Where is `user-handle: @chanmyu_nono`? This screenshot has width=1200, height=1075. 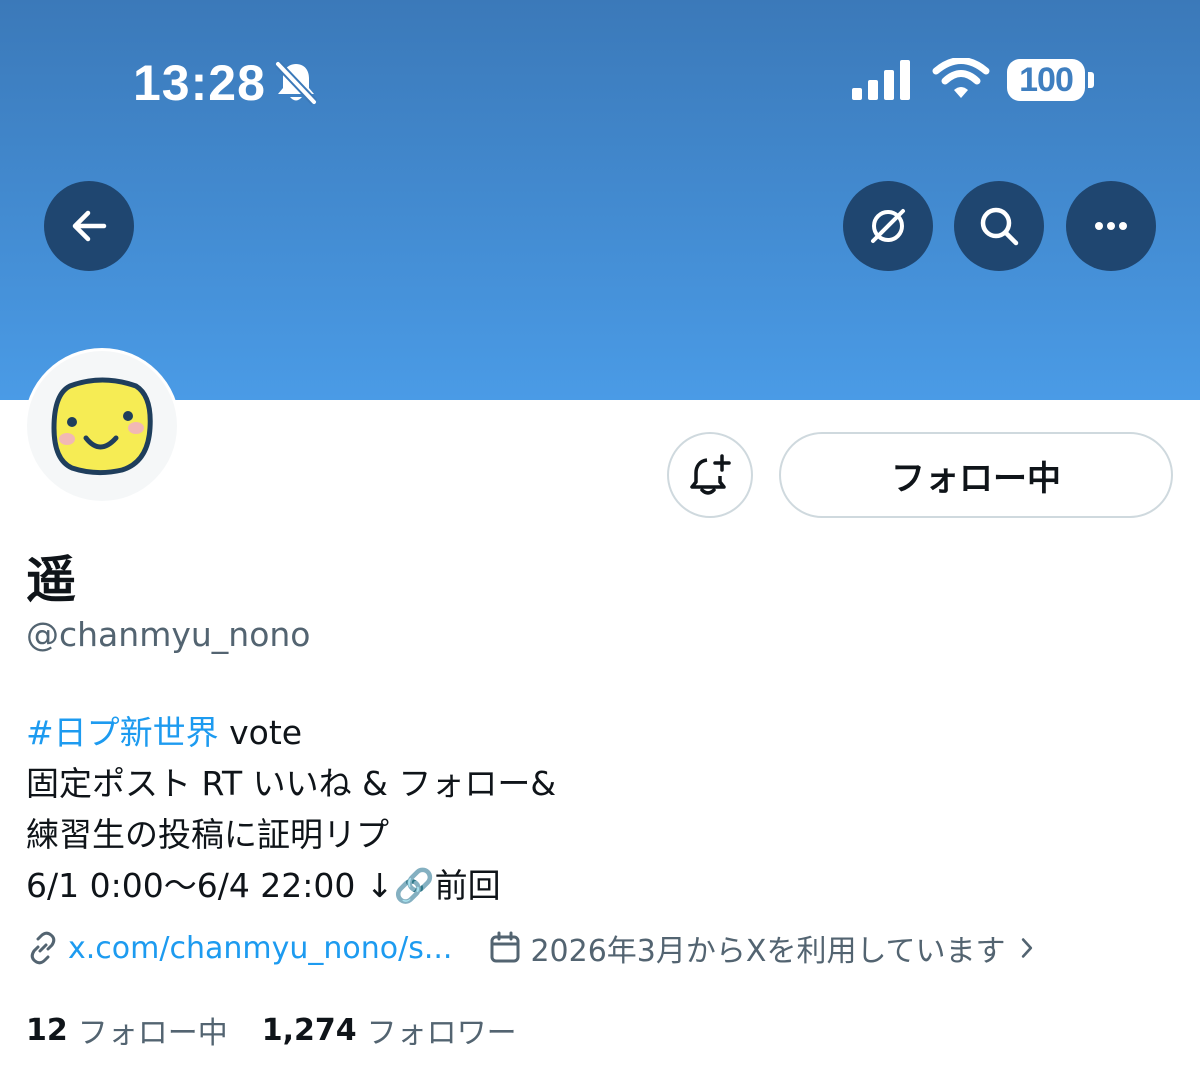 user-handle: @chanmyu_nono is located at coordinates (168, 634).